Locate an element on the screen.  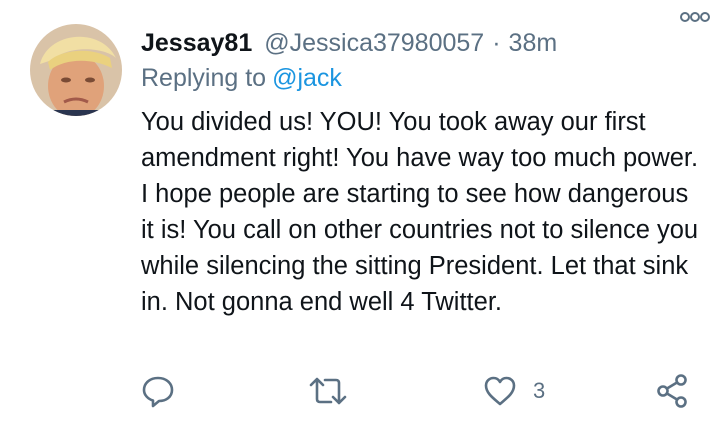
retweet-icon is located at coordinates (328, 391).